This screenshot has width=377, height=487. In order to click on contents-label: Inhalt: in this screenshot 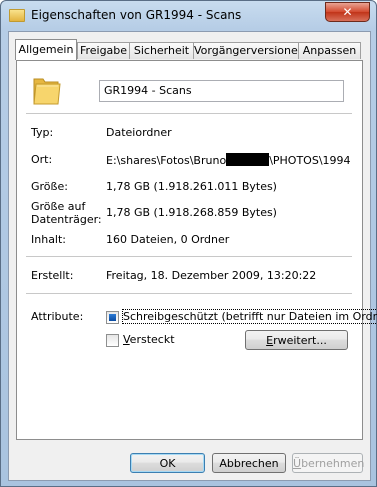, I will do `click(49, 239)`.